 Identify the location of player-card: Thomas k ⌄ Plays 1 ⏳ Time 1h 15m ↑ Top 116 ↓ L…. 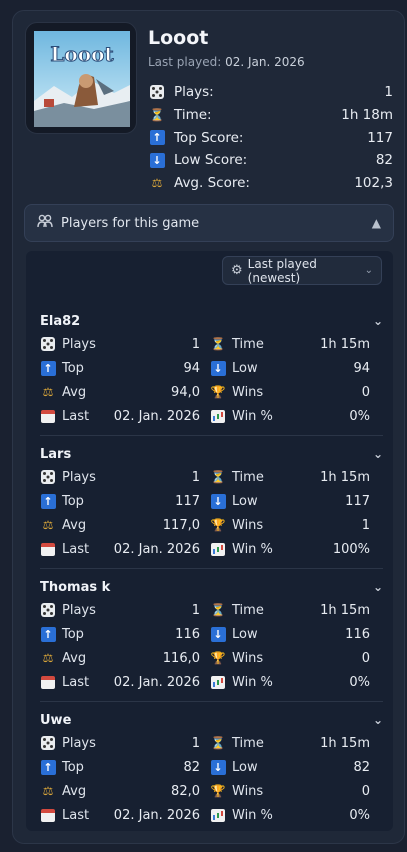
(211, 631).